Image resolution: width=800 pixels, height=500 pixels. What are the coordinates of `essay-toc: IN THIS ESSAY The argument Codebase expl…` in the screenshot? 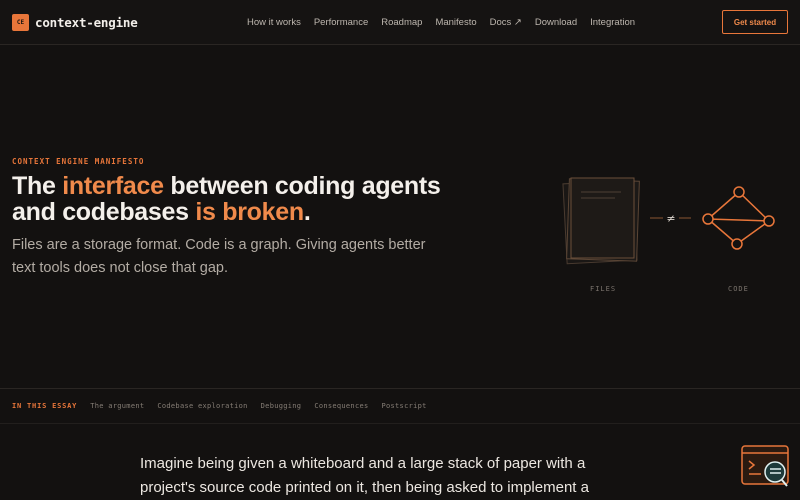 It's located at (400, 406).